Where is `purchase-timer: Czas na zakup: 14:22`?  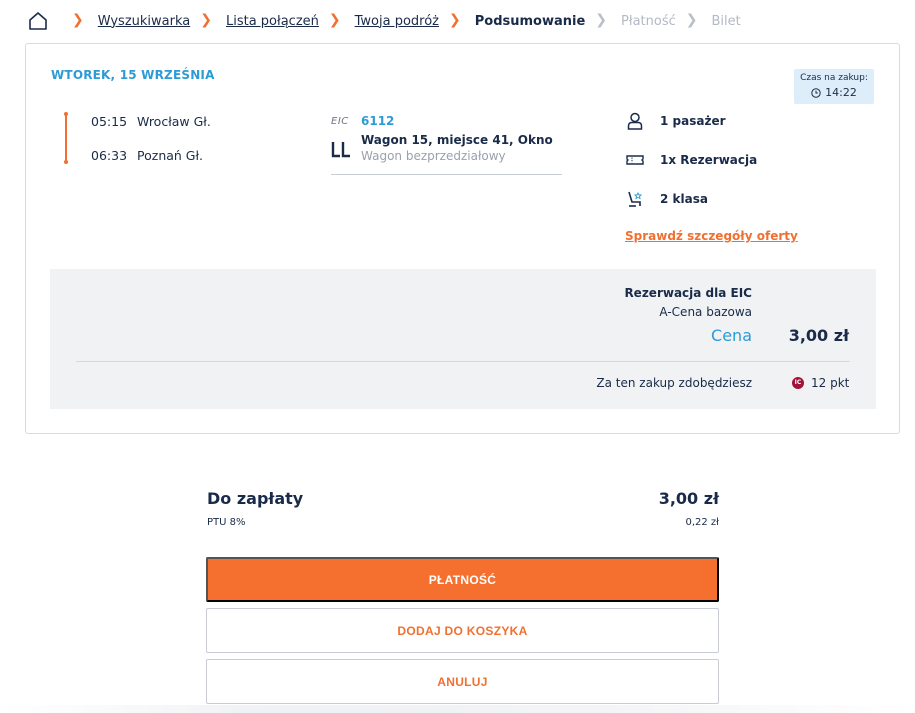
purchase-timer: Czas na zakup: 14:22 is located at coordinates (834, 86).